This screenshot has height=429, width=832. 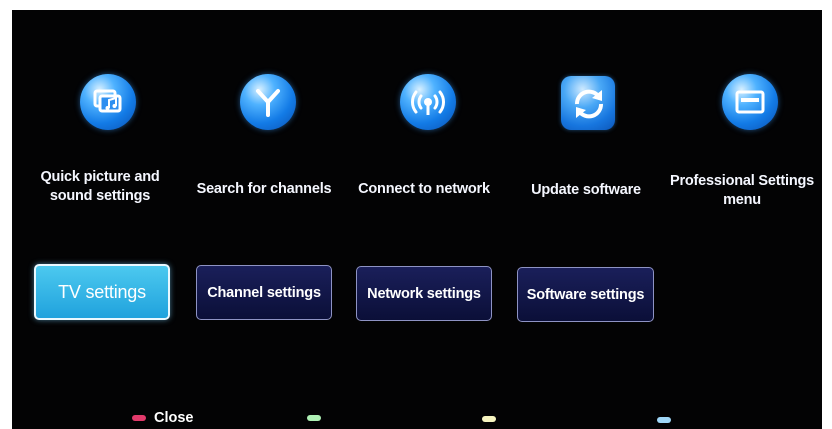 What do you see at coordinates (588, 103) in the screenshot?
I see `update-icon` at bounding box center [588, 103].